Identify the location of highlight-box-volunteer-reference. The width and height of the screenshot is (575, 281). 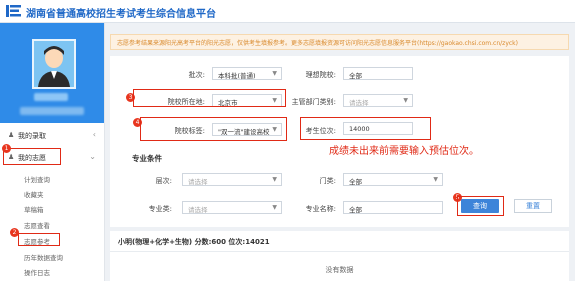
(39, 239).